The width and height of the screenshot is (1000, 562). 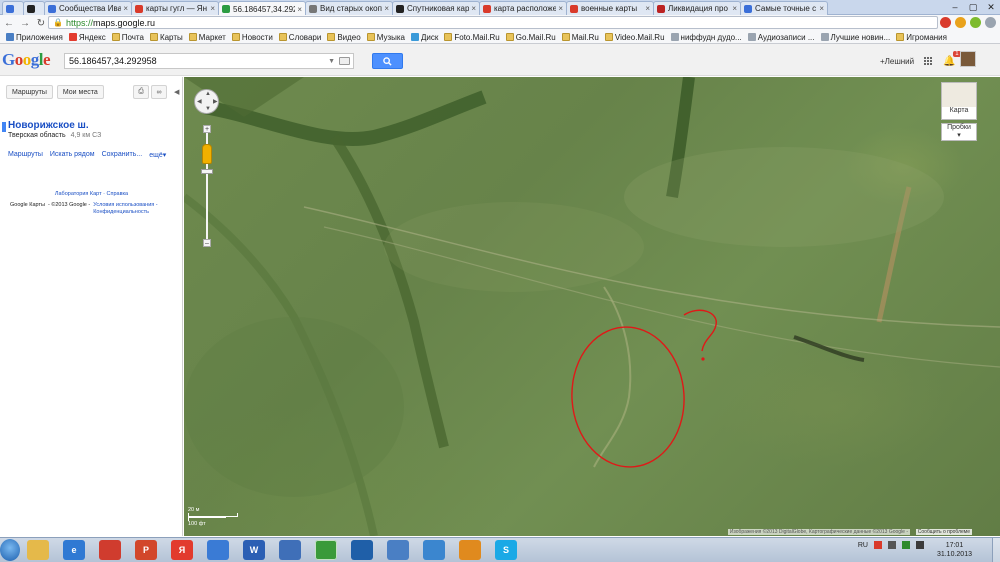 I want to click on taskbar-yandex-icon: Я, so click(x=182, y=550).